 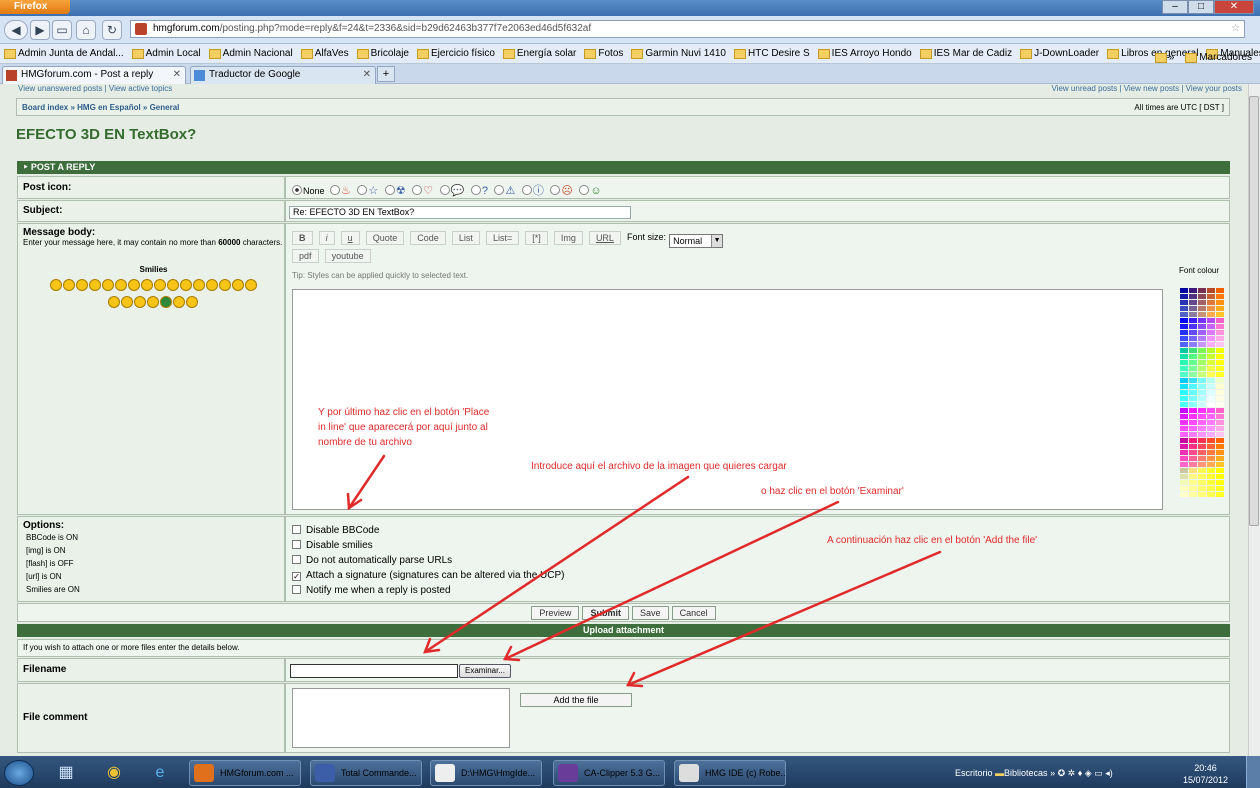 I want to click on bookmark-item: Garmin Nuvi 1410, so click(x=678, y=51).